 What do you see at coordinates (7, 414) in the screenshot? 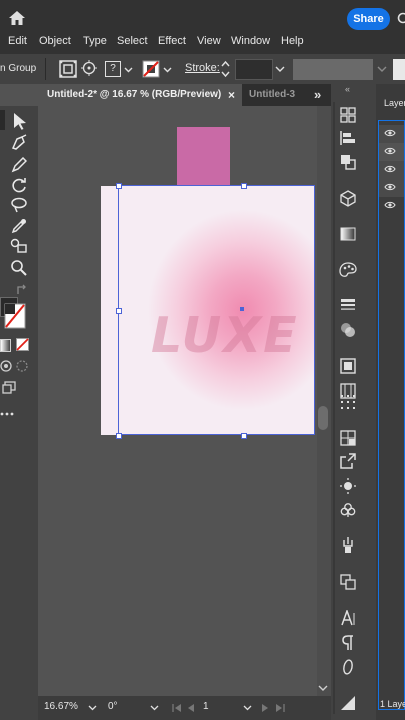
I see `more-tools-icon` at bounding box center [7, 414].